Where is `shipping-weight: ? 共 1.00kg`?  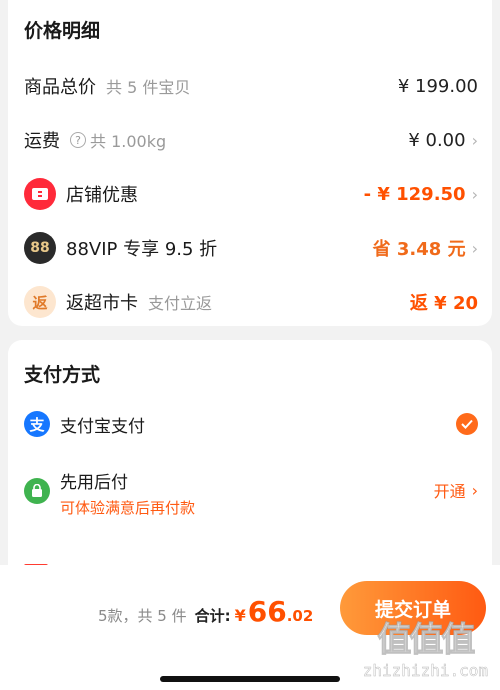 shipping-weight: ? 共 1.00kg is located at coordinates (118, 140).